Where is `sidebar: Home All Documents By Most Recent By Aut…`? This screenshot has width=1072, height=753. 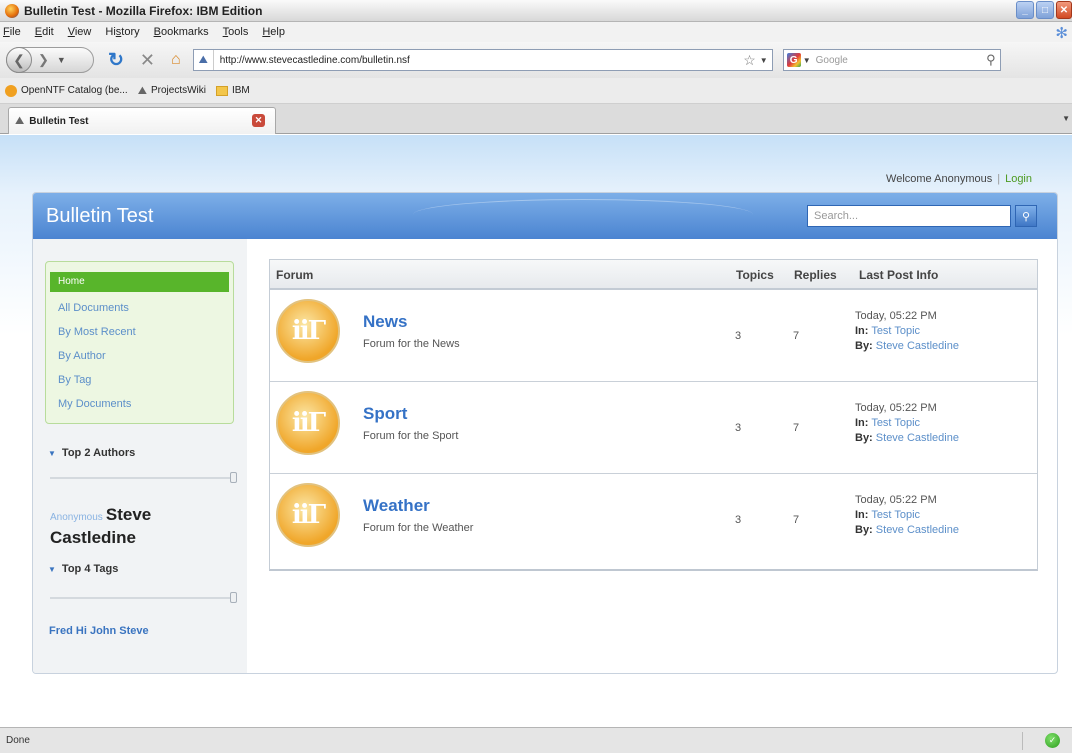
sidebar: Home All Documents By Most Recent By Aut… is located at coordinates (140, 456).